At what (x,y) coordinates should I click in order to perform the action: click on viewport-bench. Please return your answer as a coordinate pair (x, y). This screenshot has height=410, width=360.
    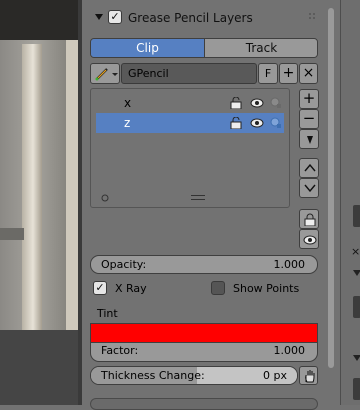
    Looking at the image, I should click on (12, 234).